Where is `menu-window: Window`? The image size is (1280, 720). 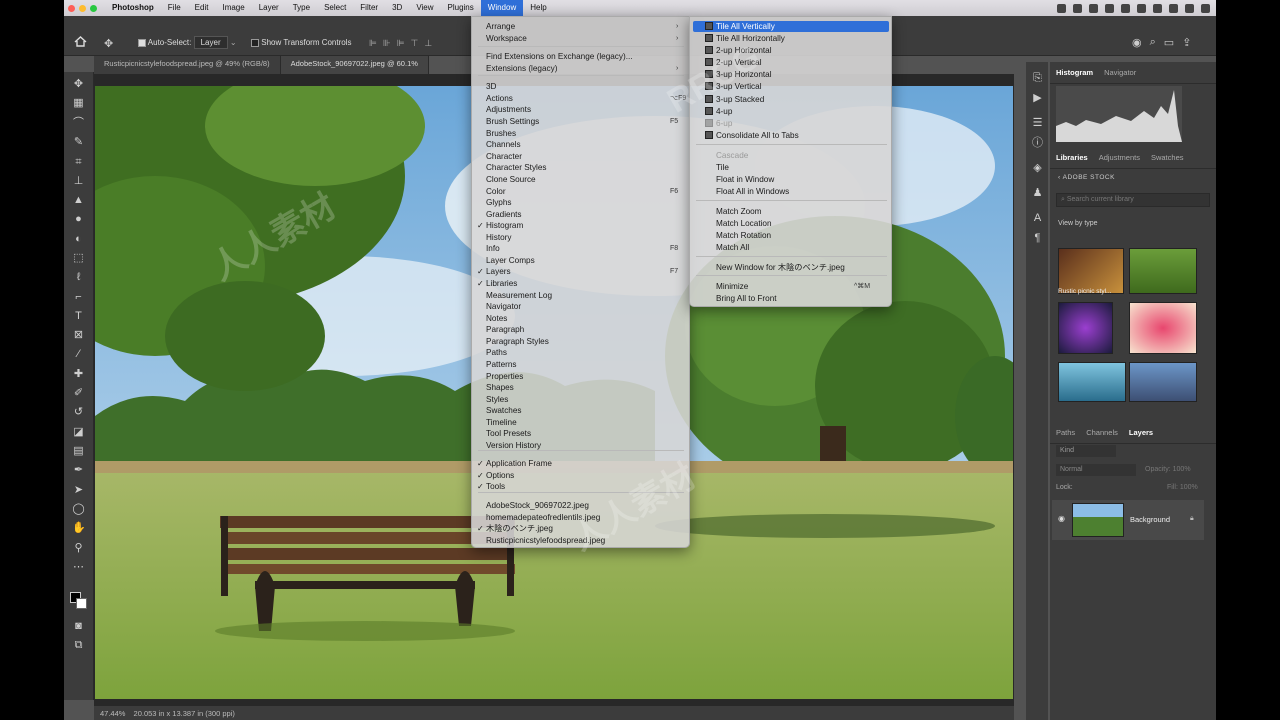
menu-window: Window is located at coordinates (502, 8).